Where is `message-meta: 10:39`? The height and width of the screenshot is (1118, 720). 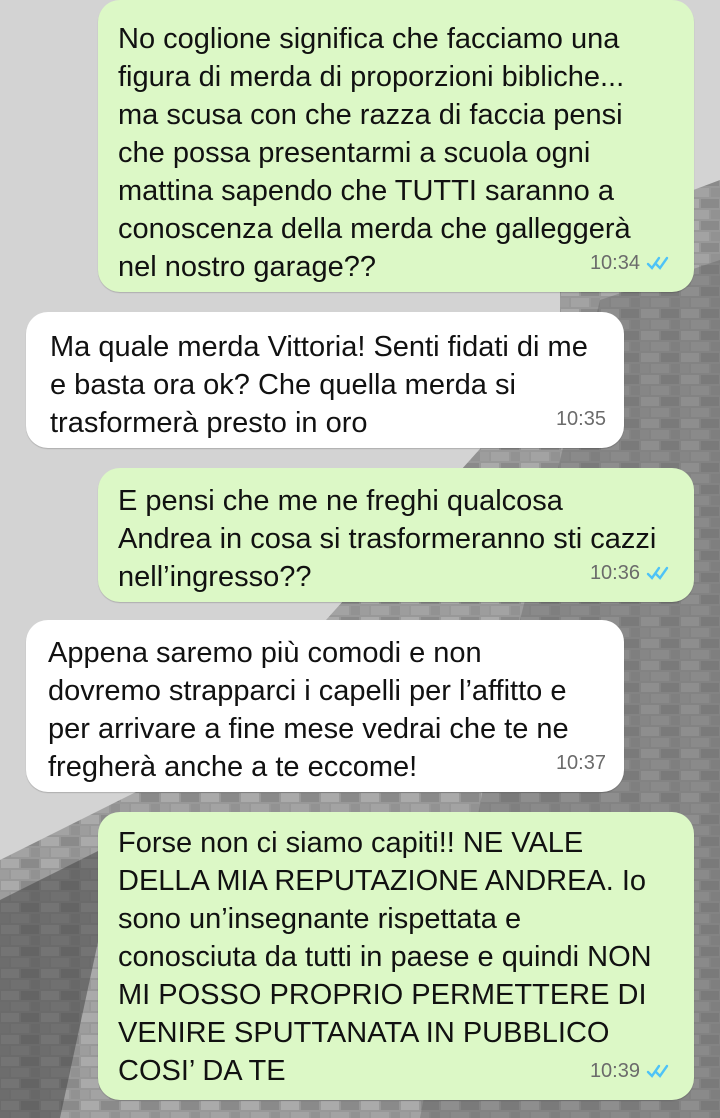 message-meta: 10:39 is located at coordinates (633, 1071).